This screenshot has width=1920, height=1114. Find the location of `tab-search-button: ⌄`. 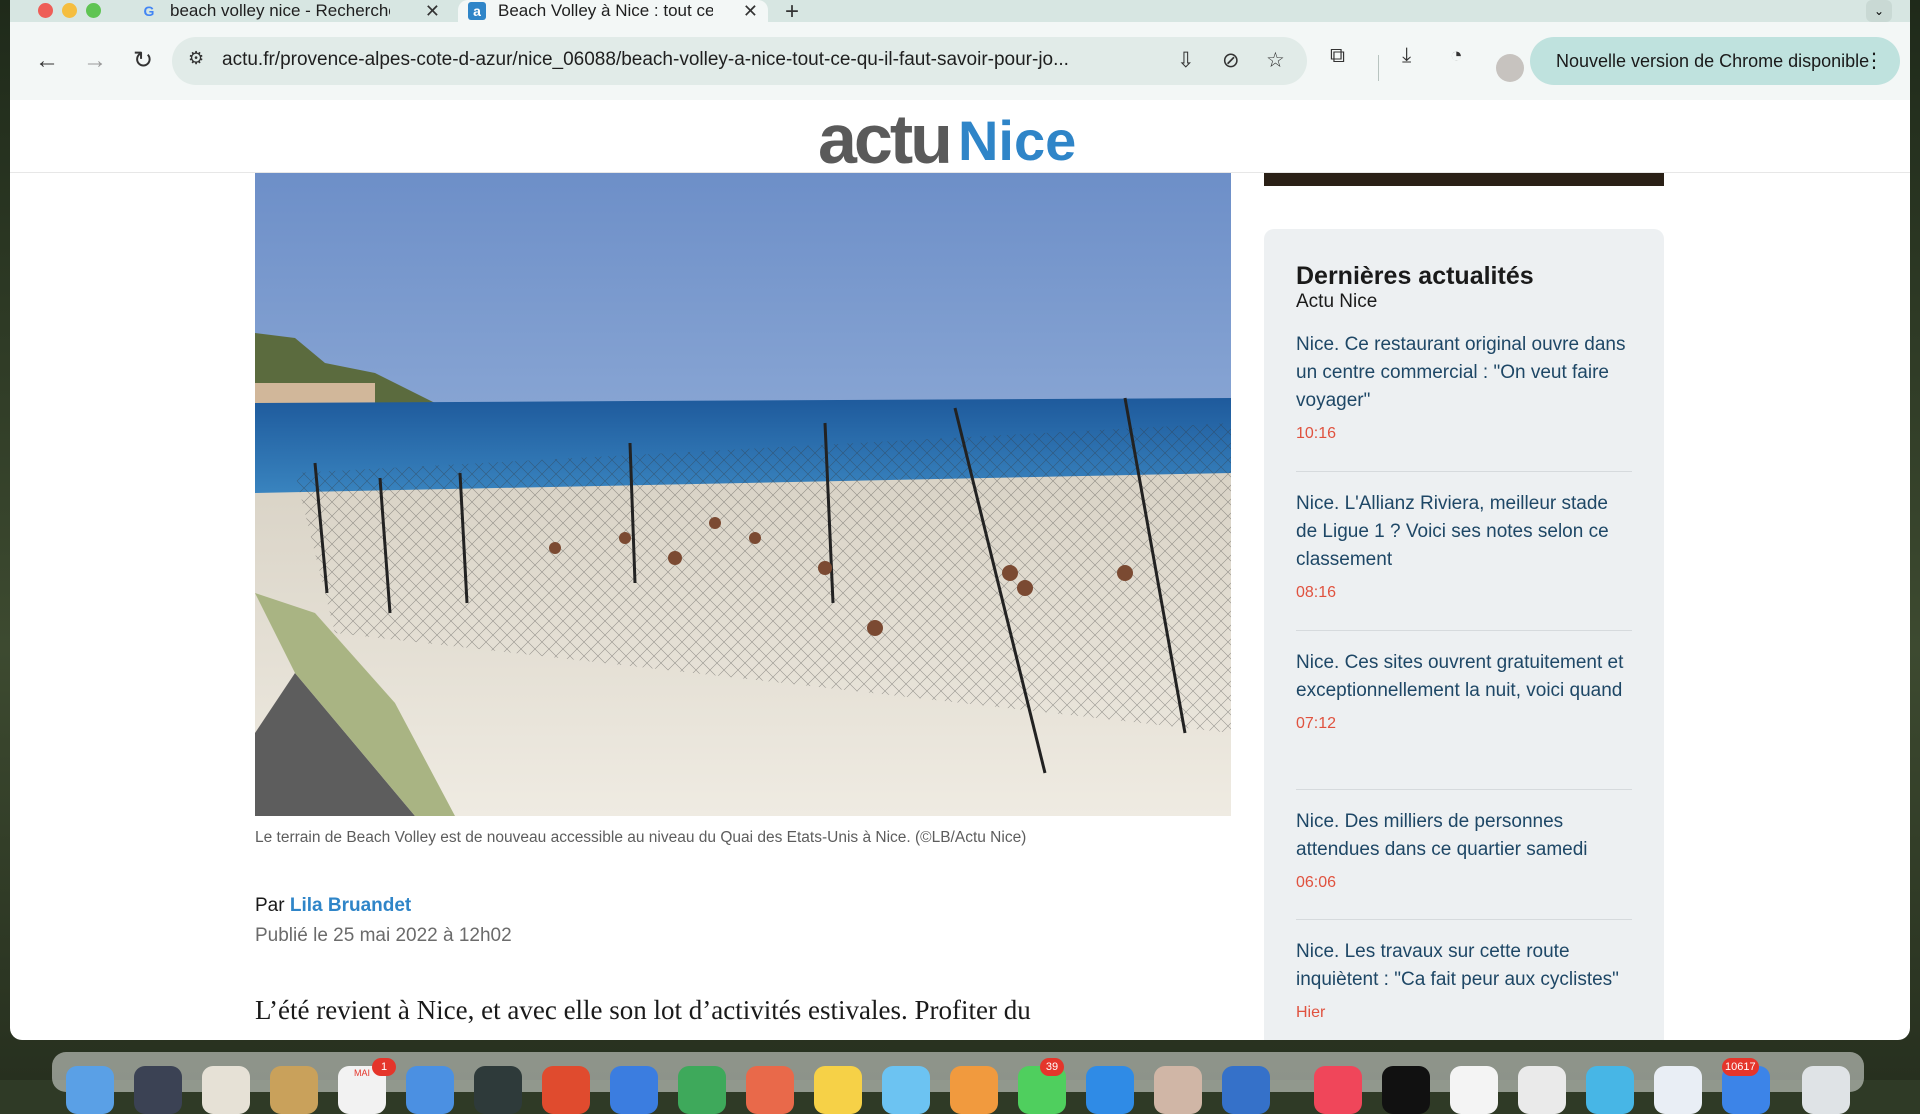

tab-search-button: ⌄ is located at coordinates (1879, 11).